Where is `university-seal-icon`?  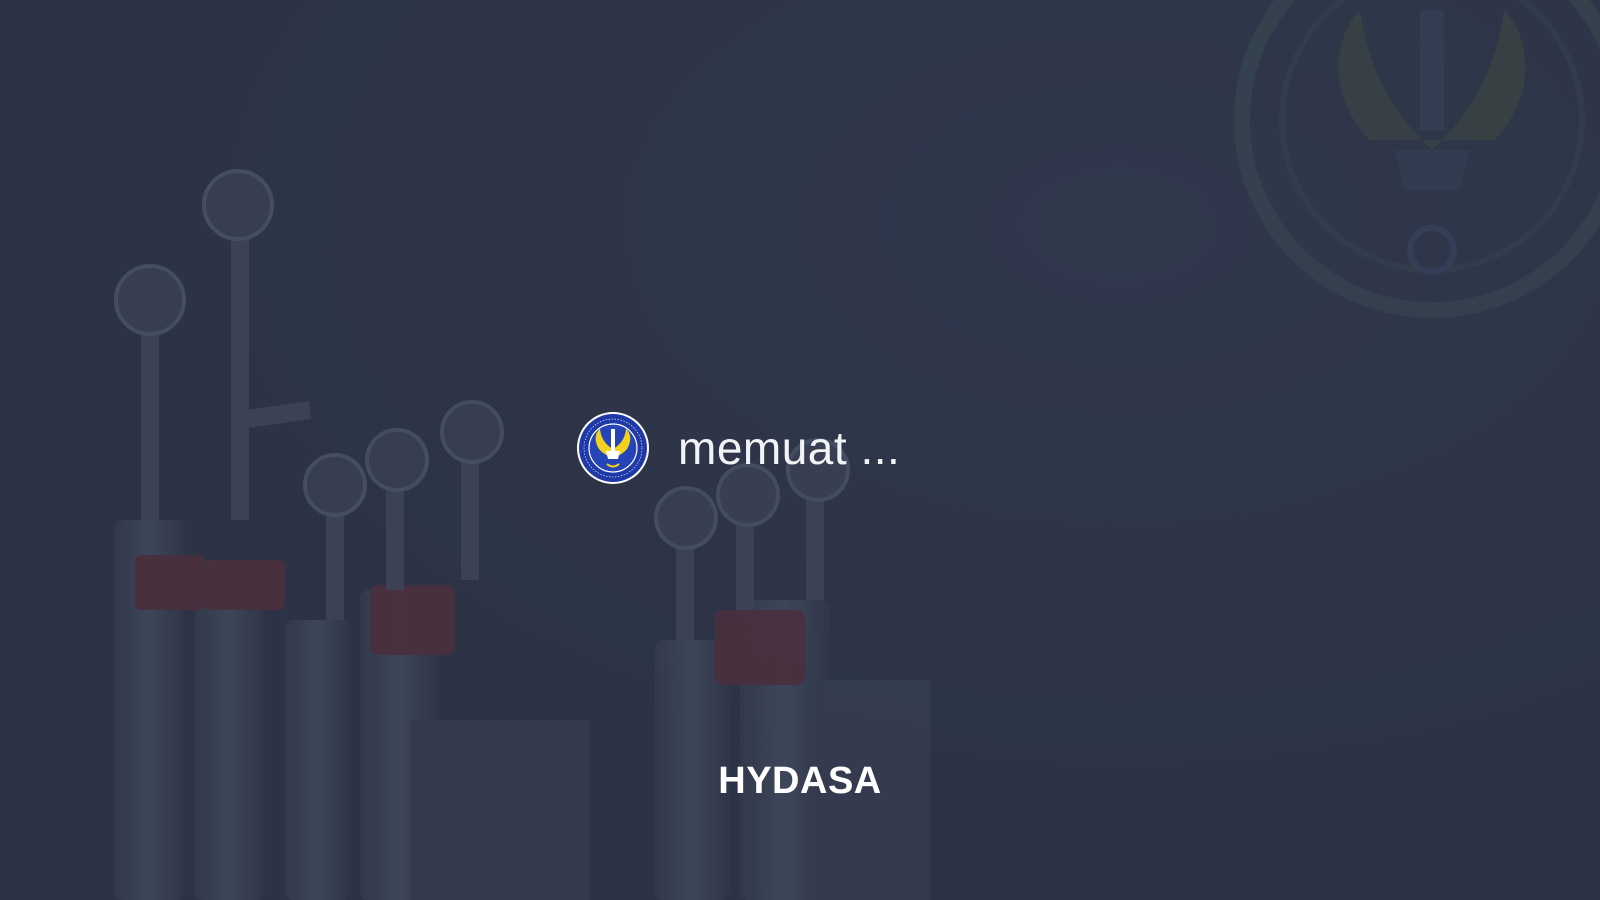 university-seal-icon is located at coordinates (613, 448).